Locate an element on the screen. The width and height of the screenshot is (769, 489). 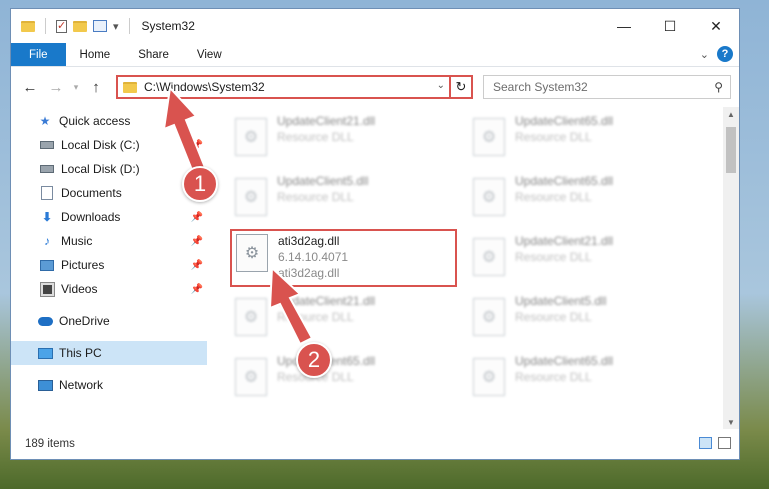
sidebar-item-label: Videos is located at coordinates (79, 289).